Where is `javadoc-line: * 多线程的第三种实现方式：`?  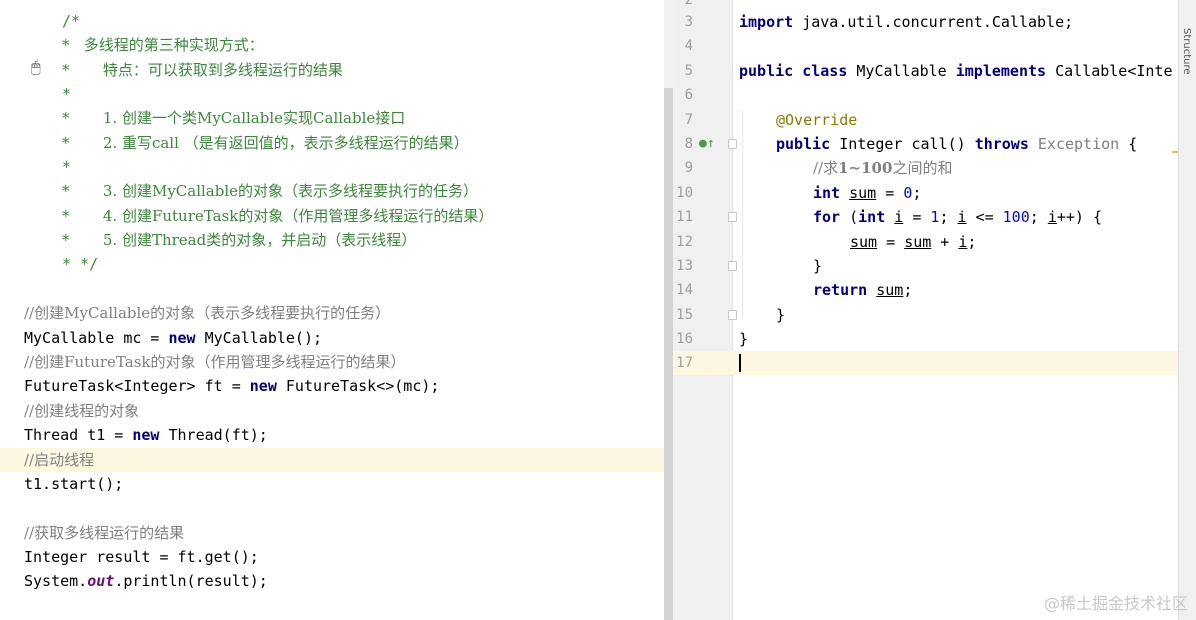
javadoc-line: * 多线程的第三种实现方式： is located at coordinates (163, 45).